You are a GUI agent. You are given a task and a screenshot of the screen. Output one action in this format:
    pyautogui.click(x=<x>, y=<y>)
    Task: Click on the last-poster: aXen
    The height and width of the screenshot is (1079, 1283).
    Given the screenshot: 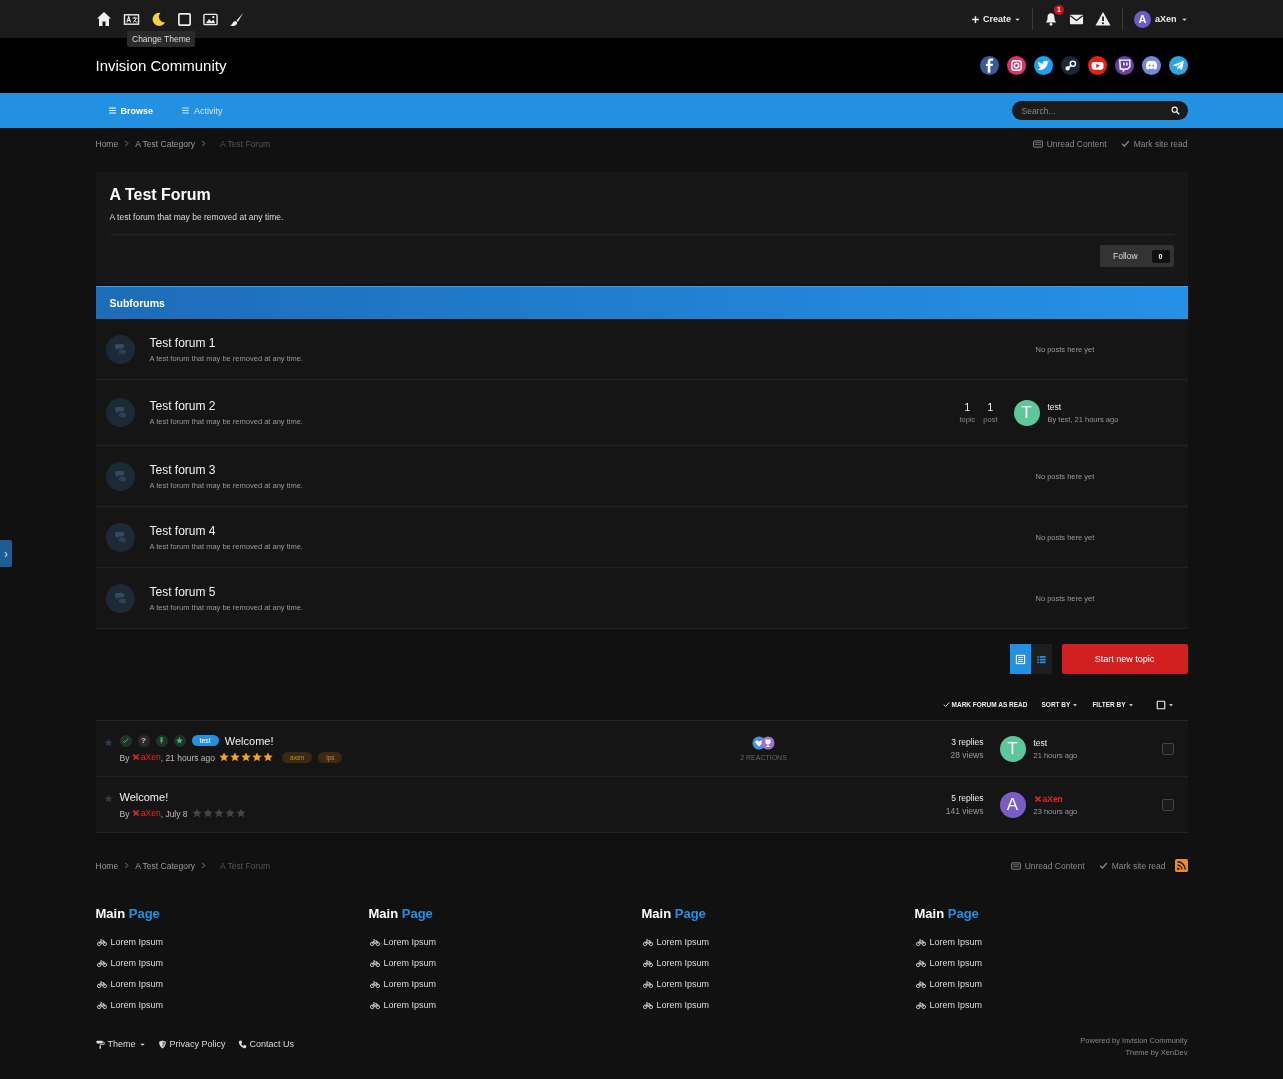 What is the action you would take?
    pyautogui.click(x=1055, y=798)
    